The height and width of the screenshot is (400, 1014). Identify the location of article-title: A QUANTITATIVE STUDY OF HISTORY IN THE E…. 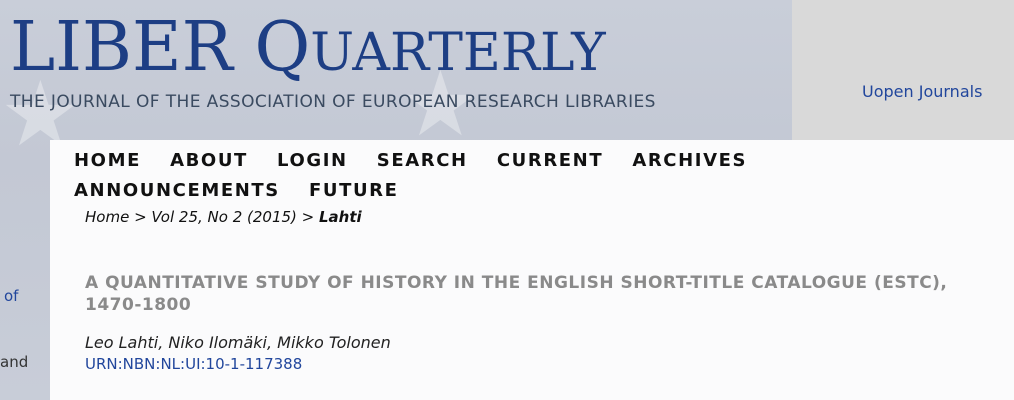
(516, 294).